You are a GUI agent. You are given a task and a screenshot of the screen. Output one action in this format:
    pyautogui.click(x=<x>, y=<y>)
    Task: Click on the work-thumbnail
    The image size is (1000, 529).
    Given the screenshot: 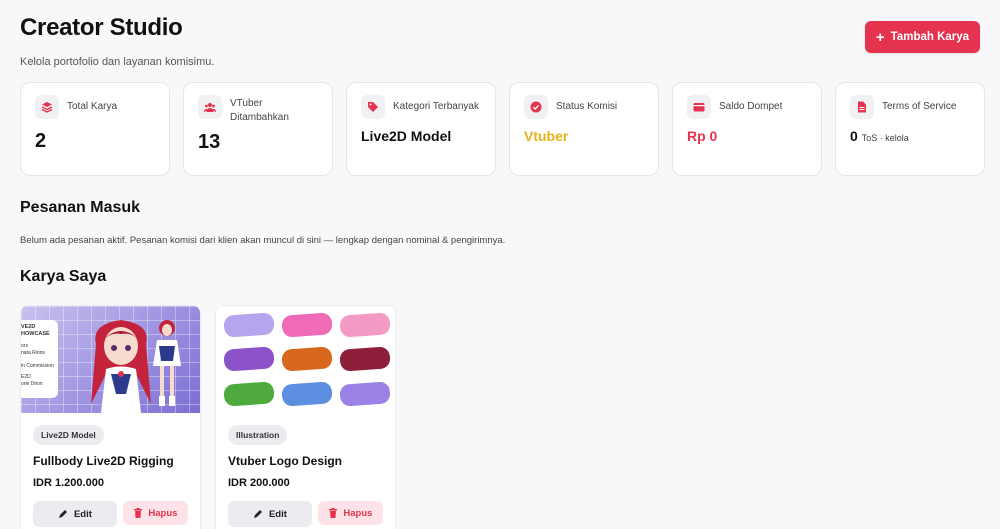 What is the action you would take?
    pyautogui.click(x=305, y=359)
    